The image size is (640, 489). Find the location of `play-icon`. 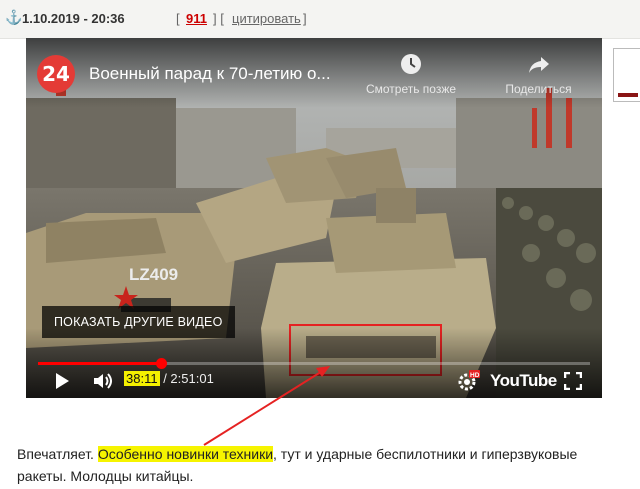

play-icon is located at coordinates (62, 381).